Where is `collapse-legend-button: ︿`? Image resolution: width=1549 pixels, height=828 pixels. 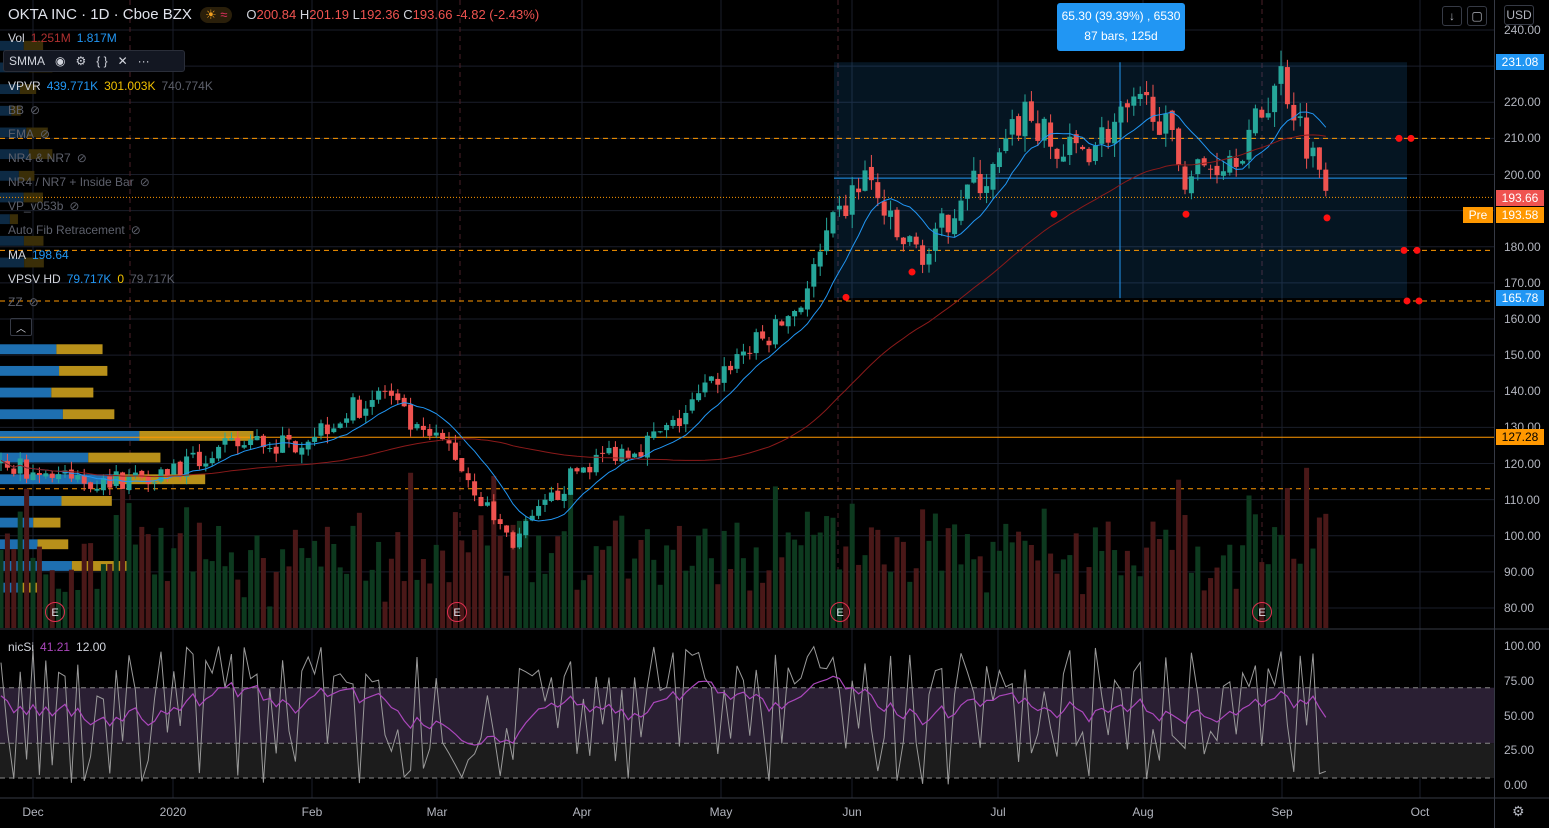
collapse-legend-button: ︿ is located at coordinates (21, 327).